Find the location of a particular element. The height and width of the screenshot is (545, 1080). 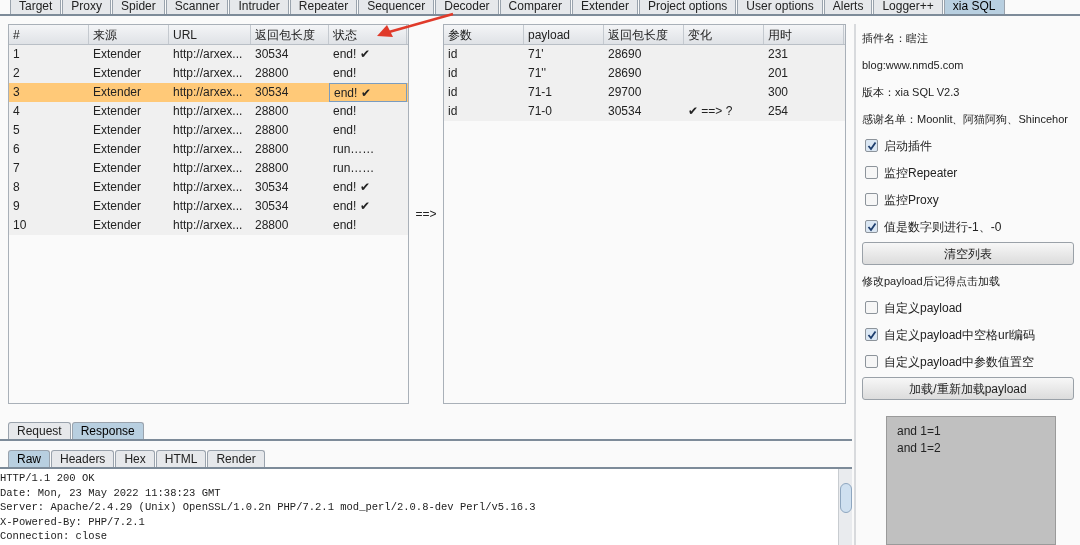

tab: Headers is located at coordinates (83, 458).